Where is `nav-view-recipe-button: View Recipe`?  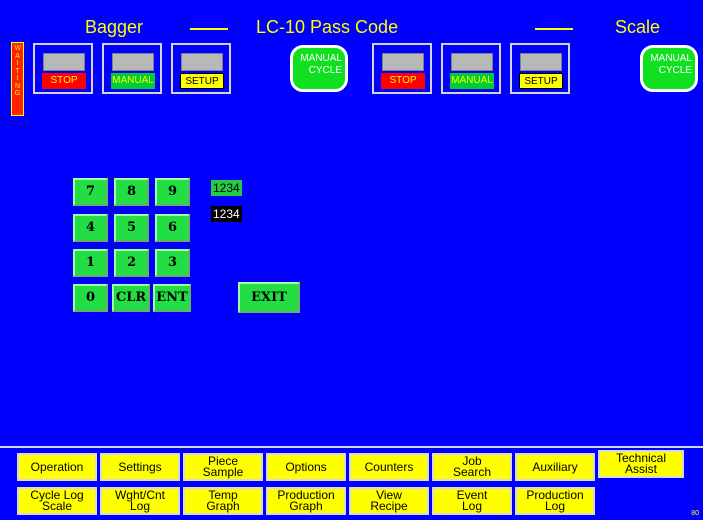 nav-view-recipe-button: View Recipe is located at coordinates (389, 501).